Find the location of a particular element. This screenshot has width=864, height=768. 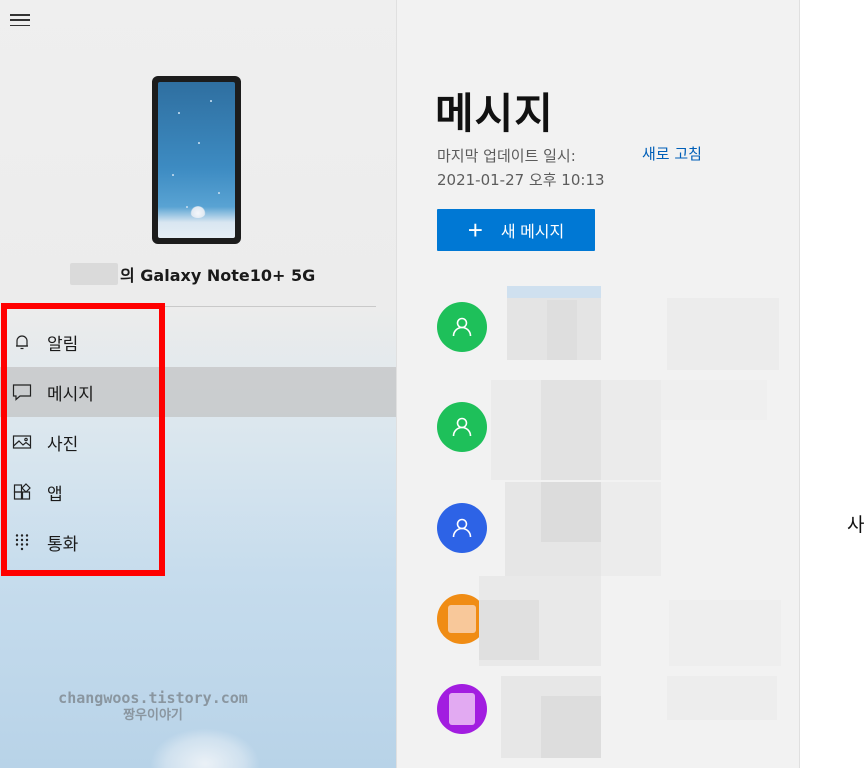

hamburger-menu-icon is located at coordinates (21, 20).